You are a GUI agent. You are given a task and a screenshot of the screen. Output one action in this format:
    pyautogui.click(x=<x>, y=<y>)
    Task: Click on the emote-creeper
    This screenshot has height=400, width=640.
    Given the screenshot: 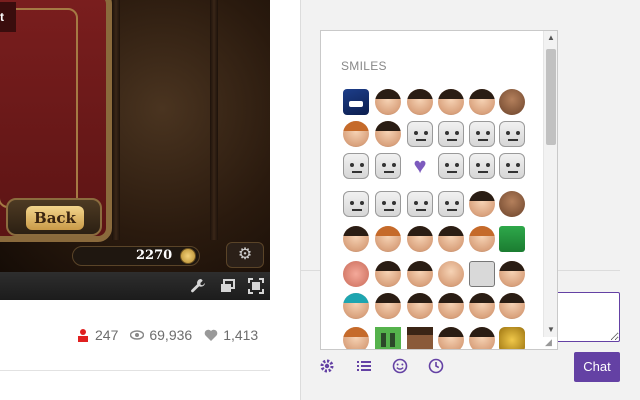 What is the action you would take?
    pyautogui.click(x=388, y=338)
    